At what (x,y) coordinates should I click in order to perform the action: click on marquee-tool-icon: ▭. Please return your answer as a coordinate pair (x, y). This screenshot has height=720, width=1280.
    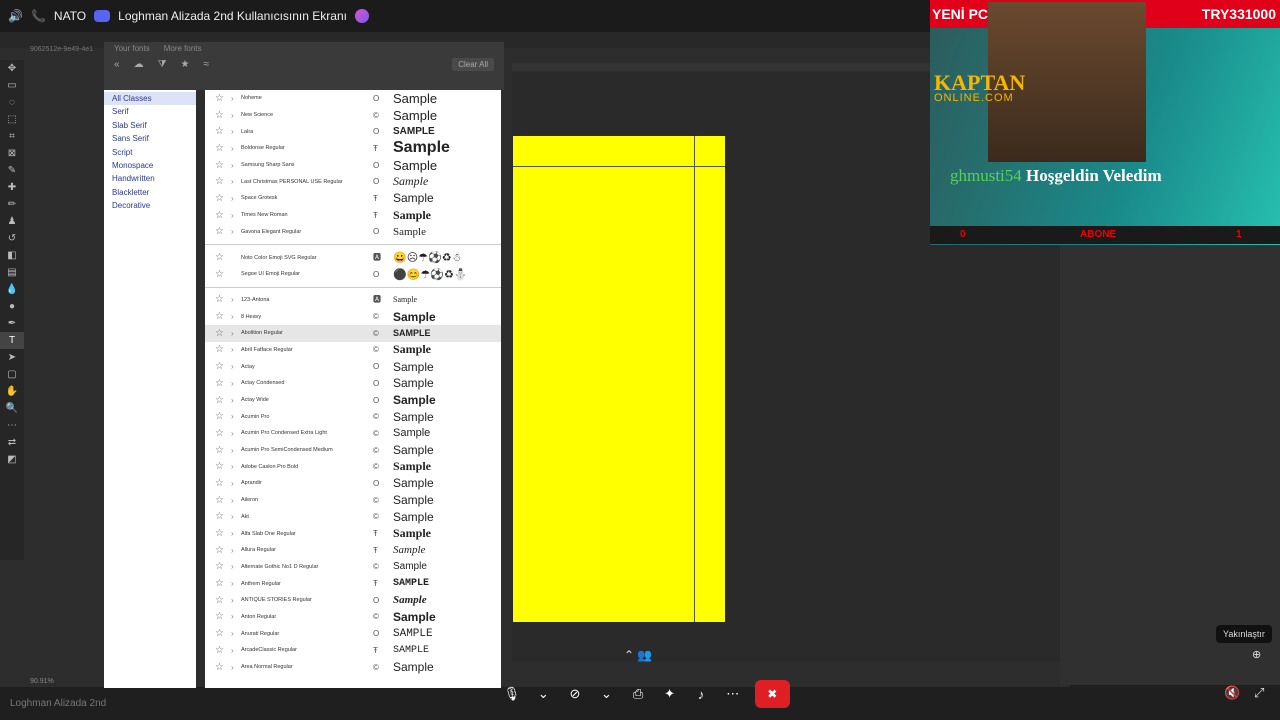
    Looking at the image, I should click on (12, 85).